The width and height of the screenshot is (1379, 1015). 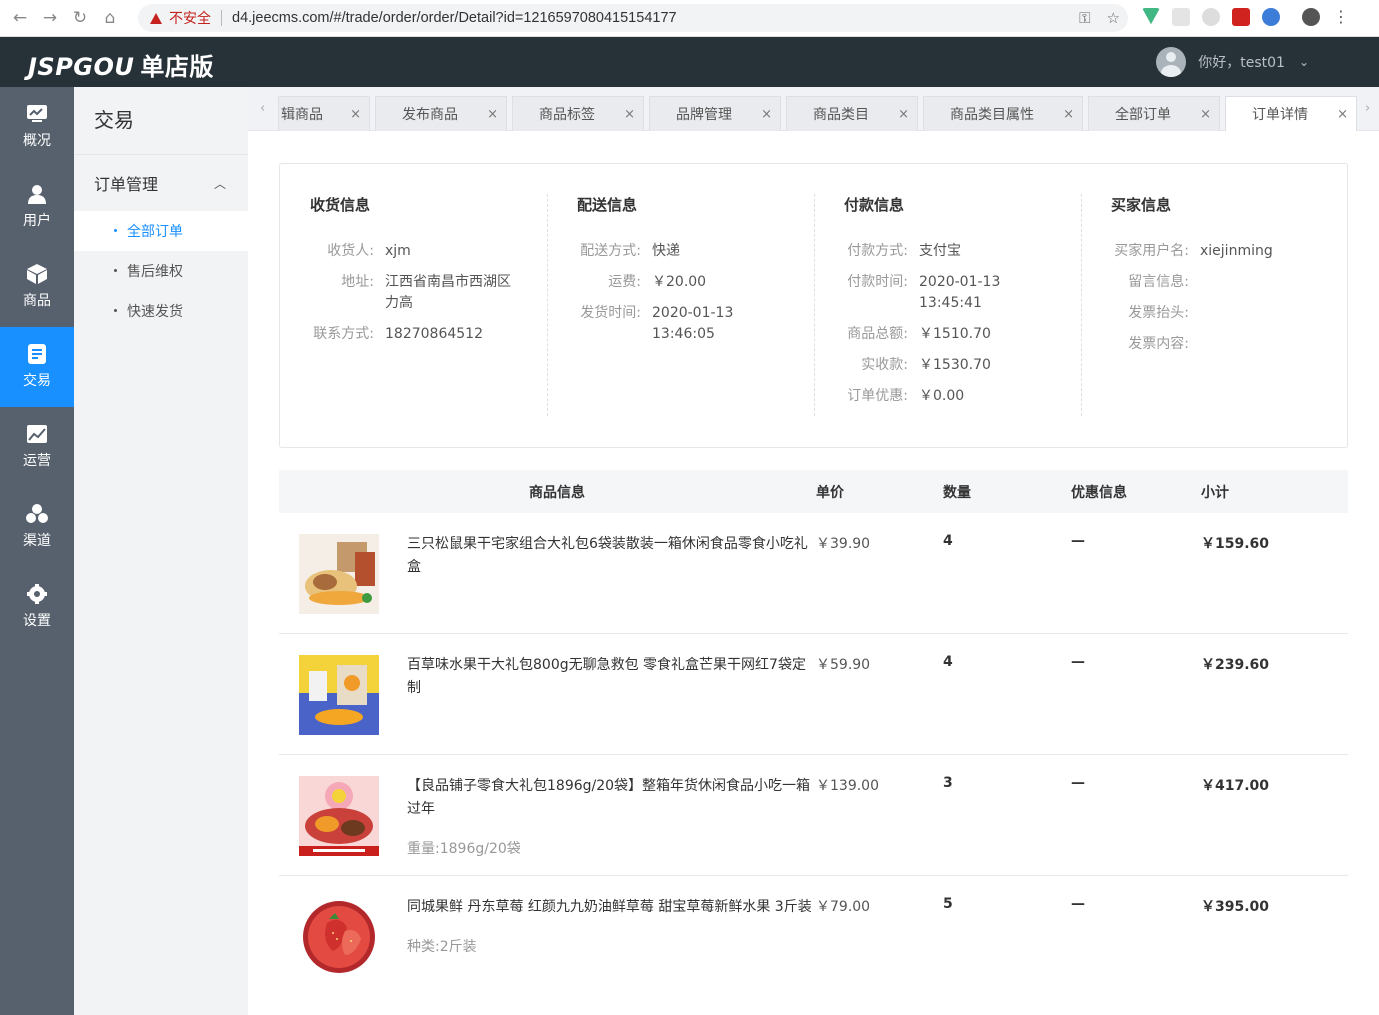 I want to click on subnav-title: 交易, so click(x=161, y=121).